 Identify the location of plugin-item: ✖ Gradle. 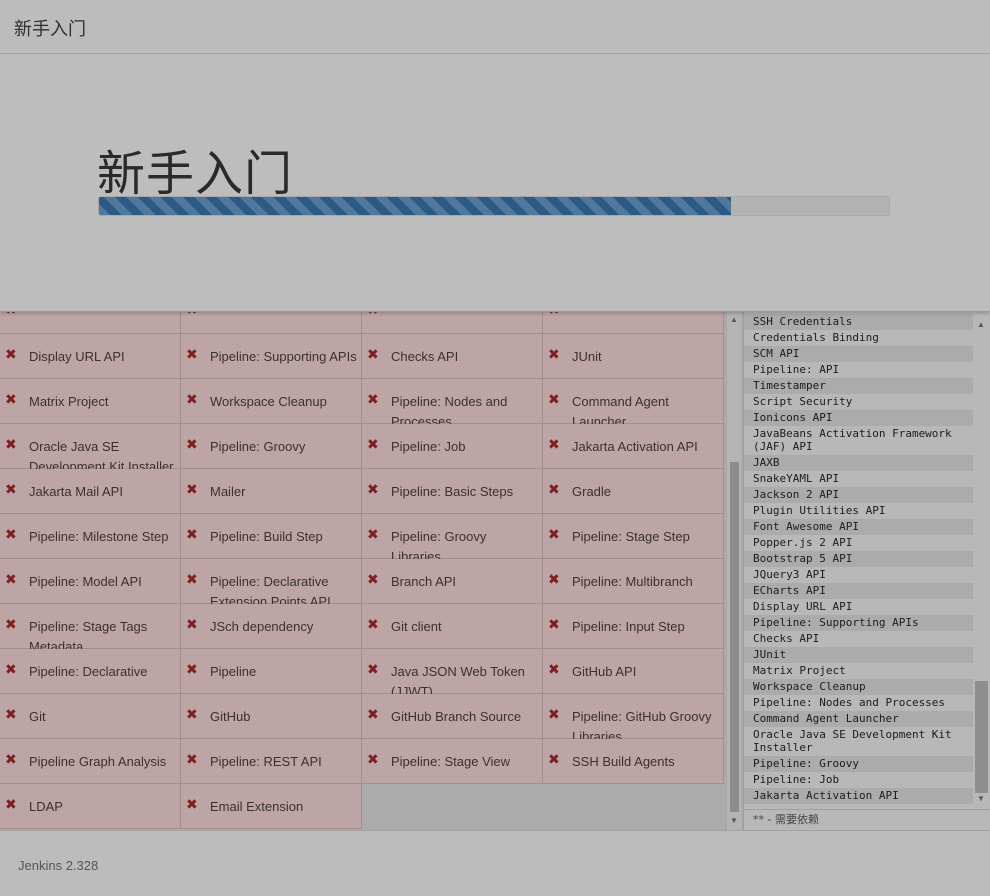
(633, 491).